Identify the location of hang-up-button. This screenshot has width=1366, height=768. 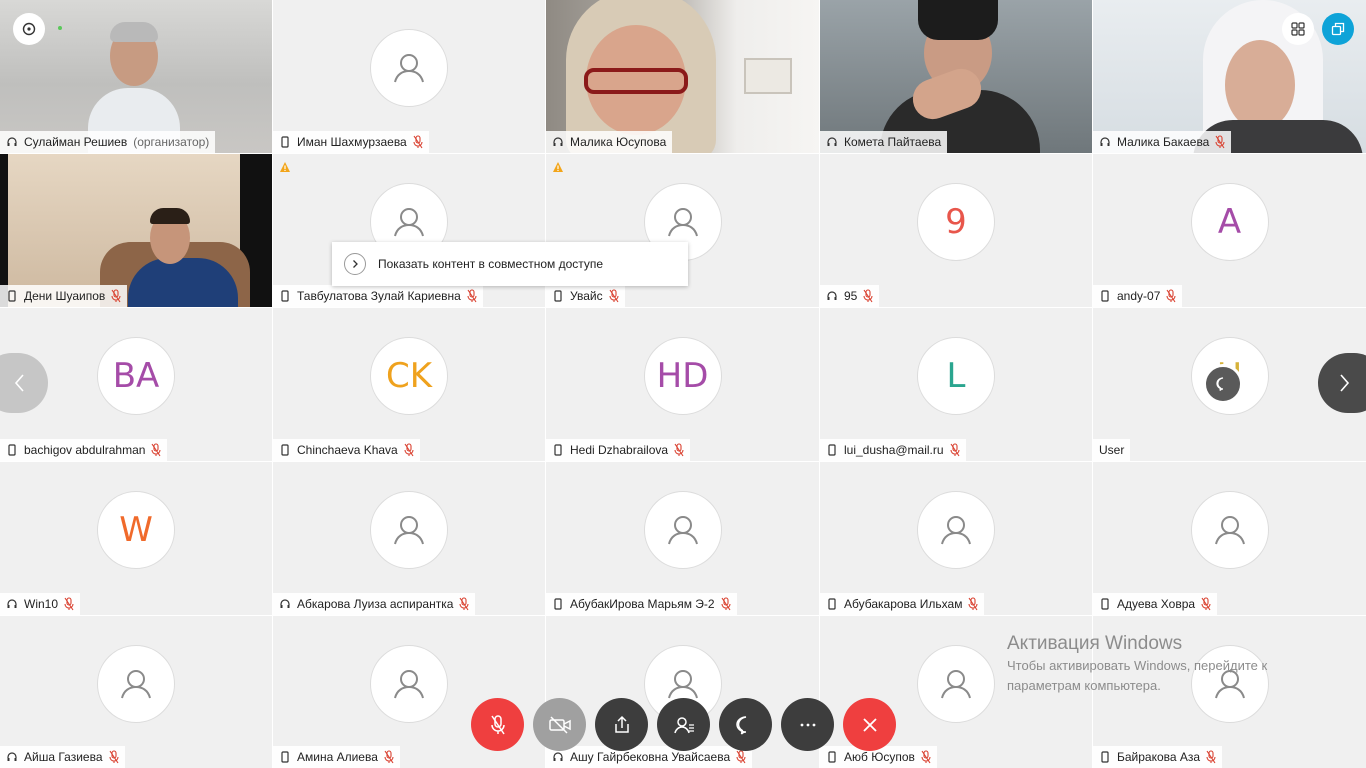
(869, 724).